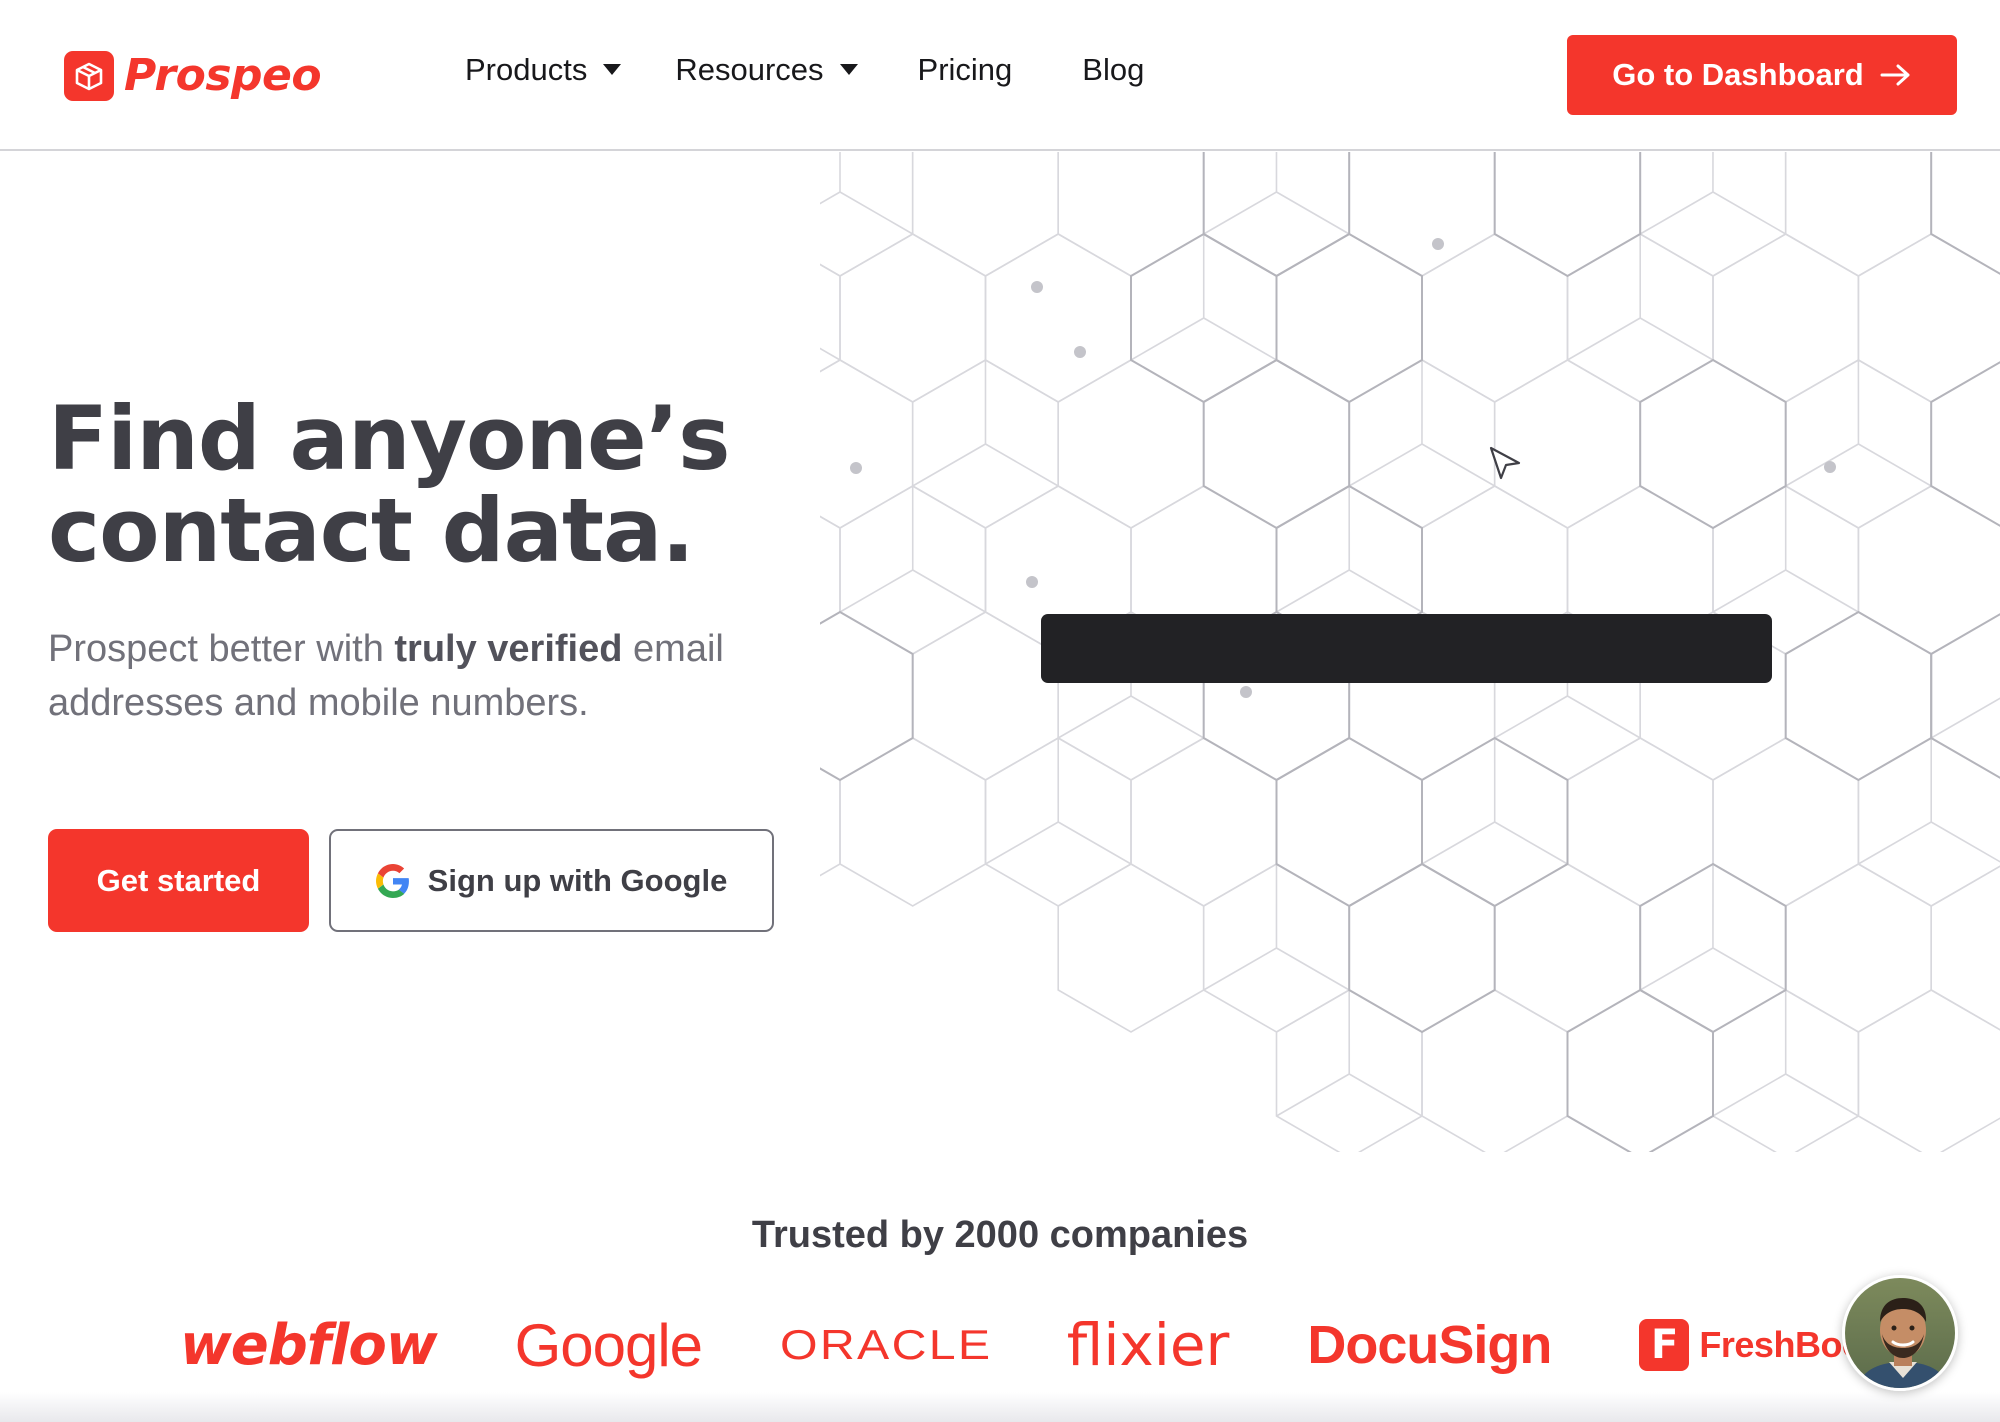  What do you see at coordinates (749, 69) in the screenshot?
I see `nav-resources-label: Resources` at bounding box center [749, 69].